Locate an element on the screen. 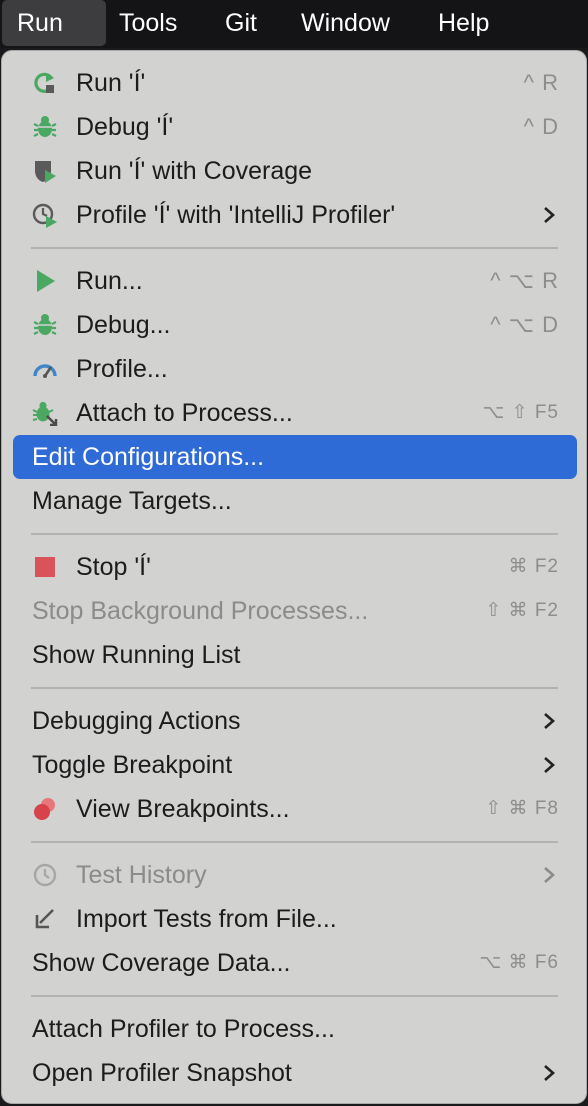  menu-item-run: Run... ^ ⌥ R is located at coordinates (295, 281).